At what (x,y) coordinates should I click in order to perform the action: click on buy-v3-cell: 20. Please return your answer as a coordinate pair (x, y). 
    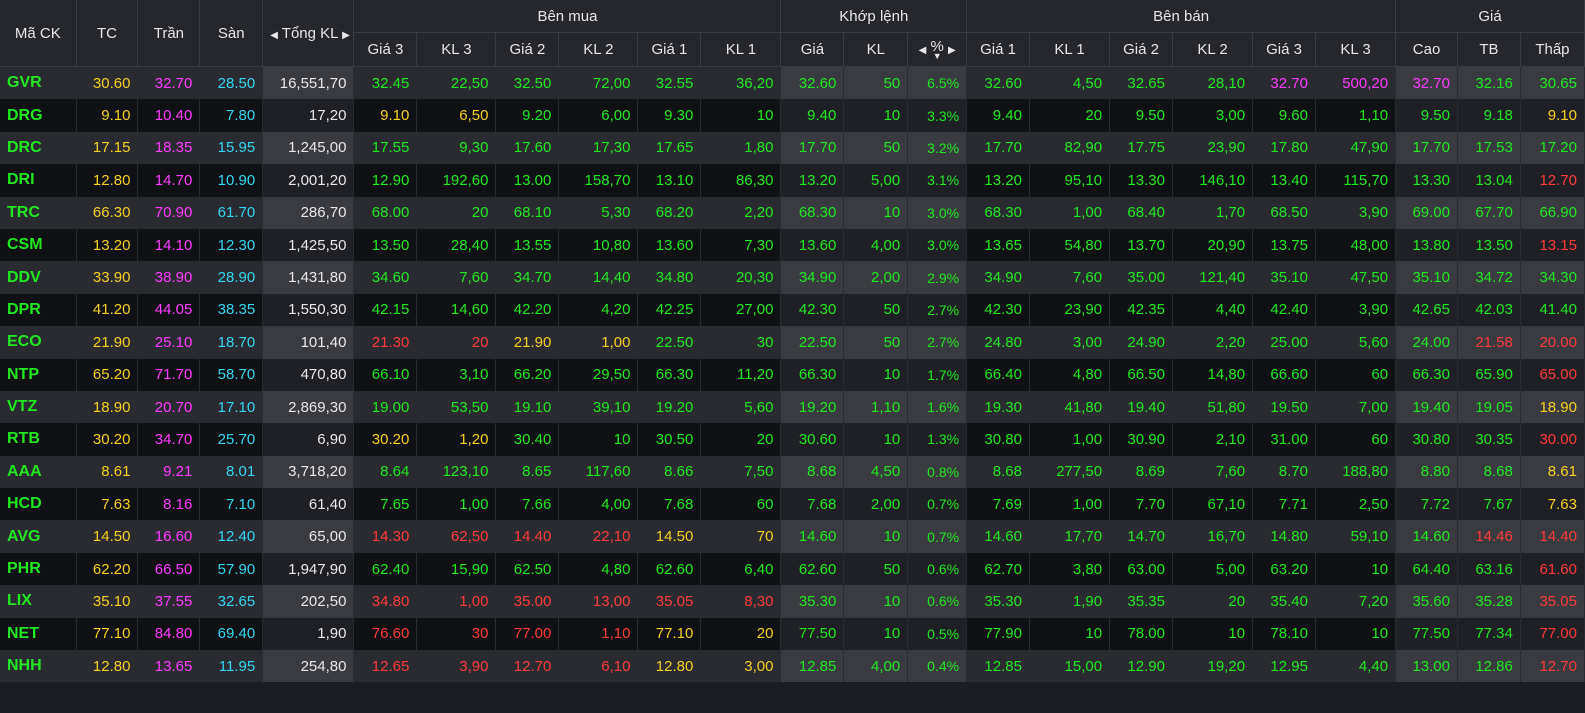
    Looking at the image, I should click on (456, 212).